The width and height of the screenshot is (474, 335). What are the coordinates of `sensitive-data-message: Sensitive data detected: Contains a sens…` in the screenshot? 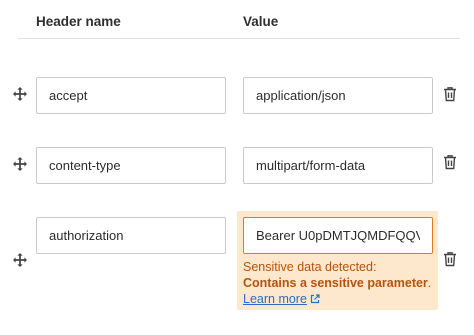 It's located at (338, 275).